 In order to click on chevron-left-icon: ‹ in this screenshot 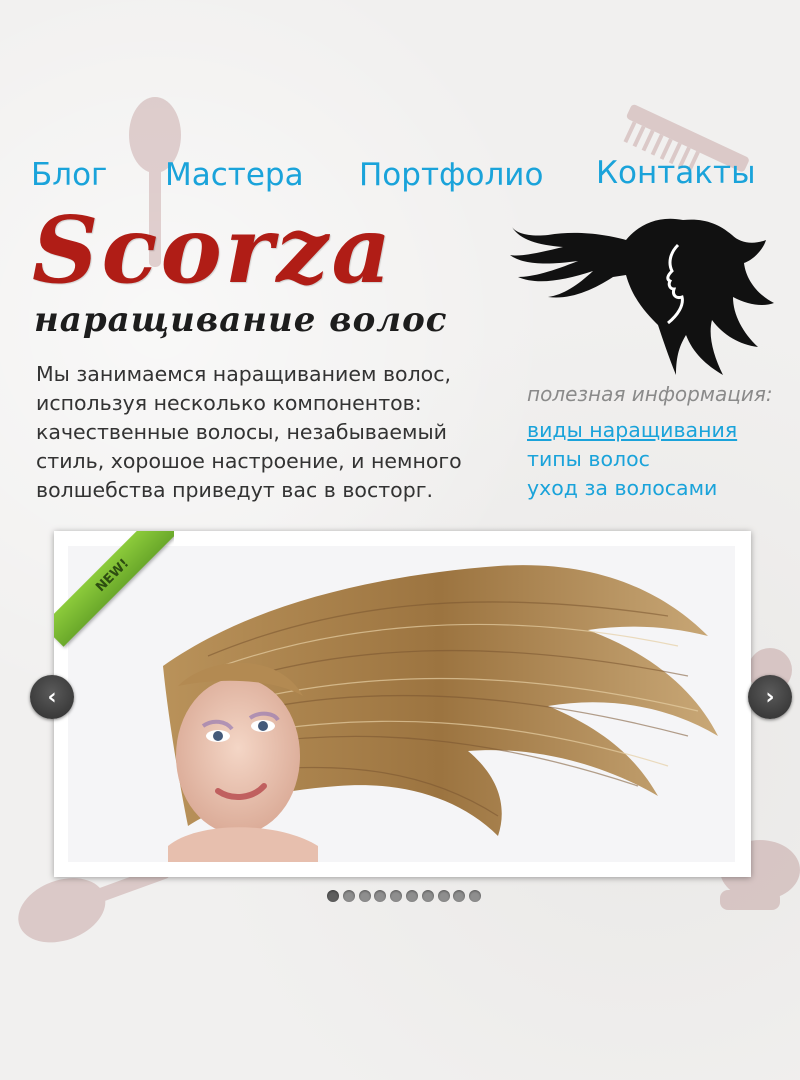, I will do `click(52, 697)`.